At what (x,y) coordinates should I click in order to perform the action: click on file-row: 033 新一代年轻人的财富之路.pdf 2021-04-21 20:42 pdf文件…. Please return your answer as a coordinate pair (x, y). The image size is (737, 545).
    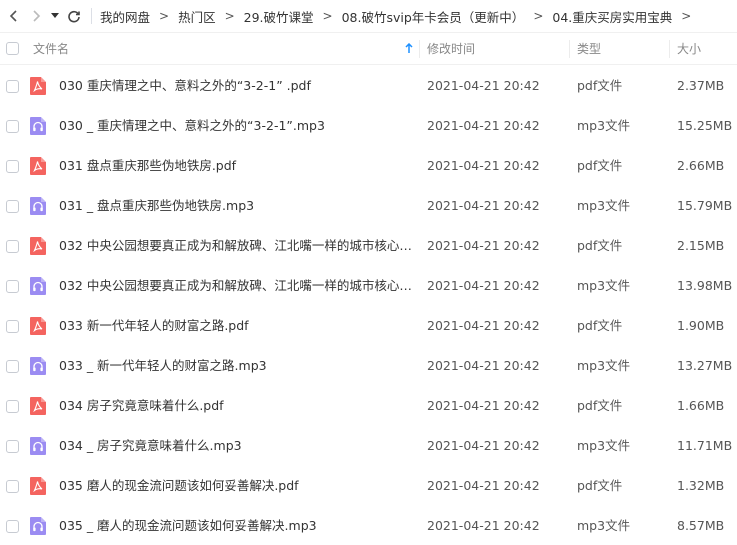
    Looking at the image, I should click on (368, 326).